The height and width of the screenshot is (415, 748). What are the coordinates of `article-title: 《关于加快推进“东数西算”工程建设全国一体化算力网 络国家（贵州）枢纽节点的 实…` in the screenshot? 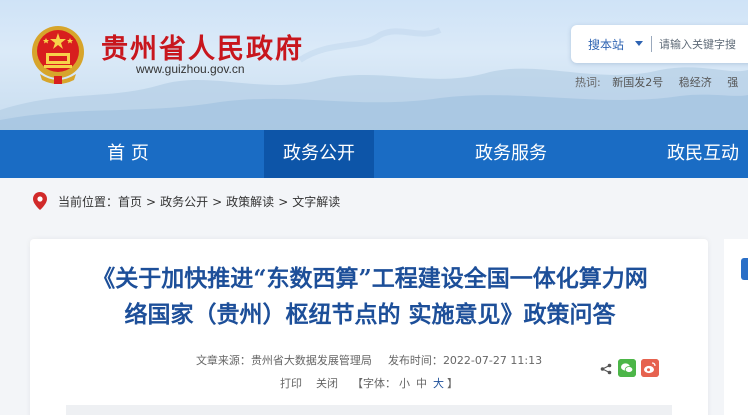 It's located at (370, 297).